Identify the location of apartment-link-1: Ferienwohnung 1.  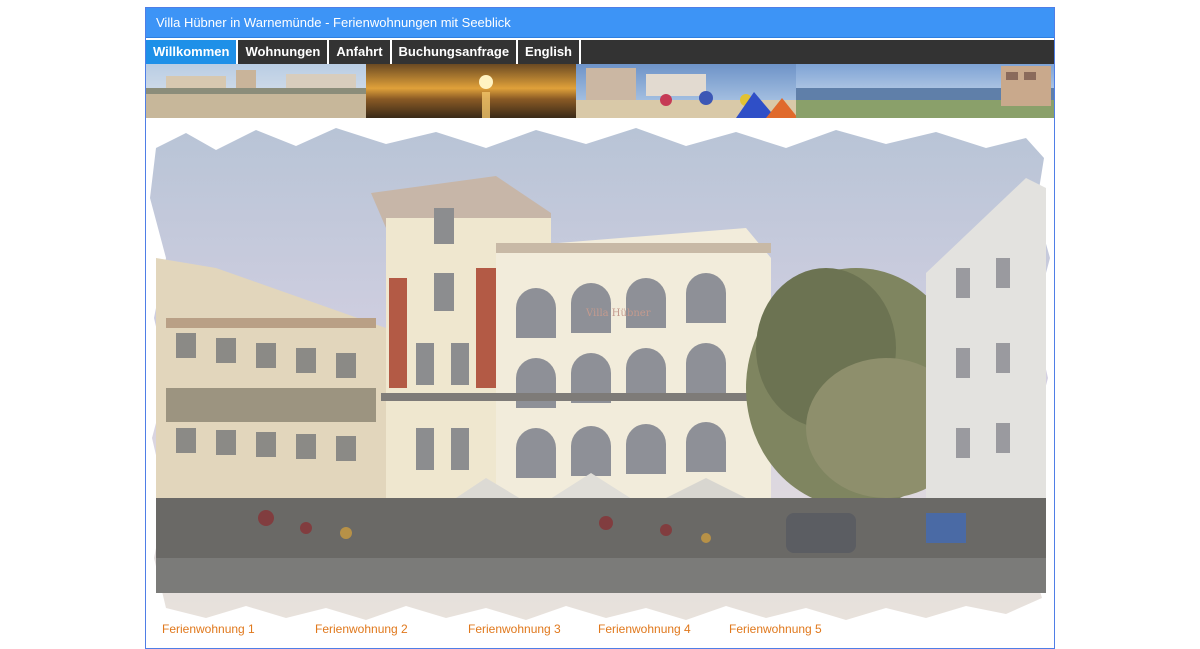
(208, 629).